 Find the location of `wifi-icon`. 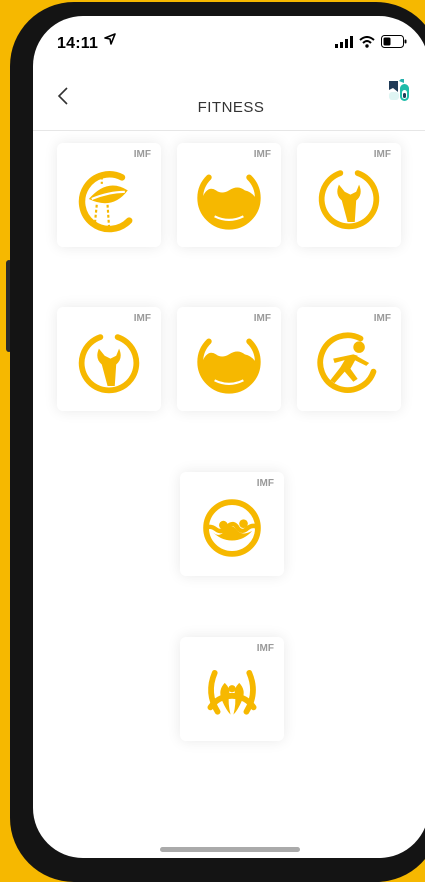

wifi-icon is located at coordinates (367, 41).